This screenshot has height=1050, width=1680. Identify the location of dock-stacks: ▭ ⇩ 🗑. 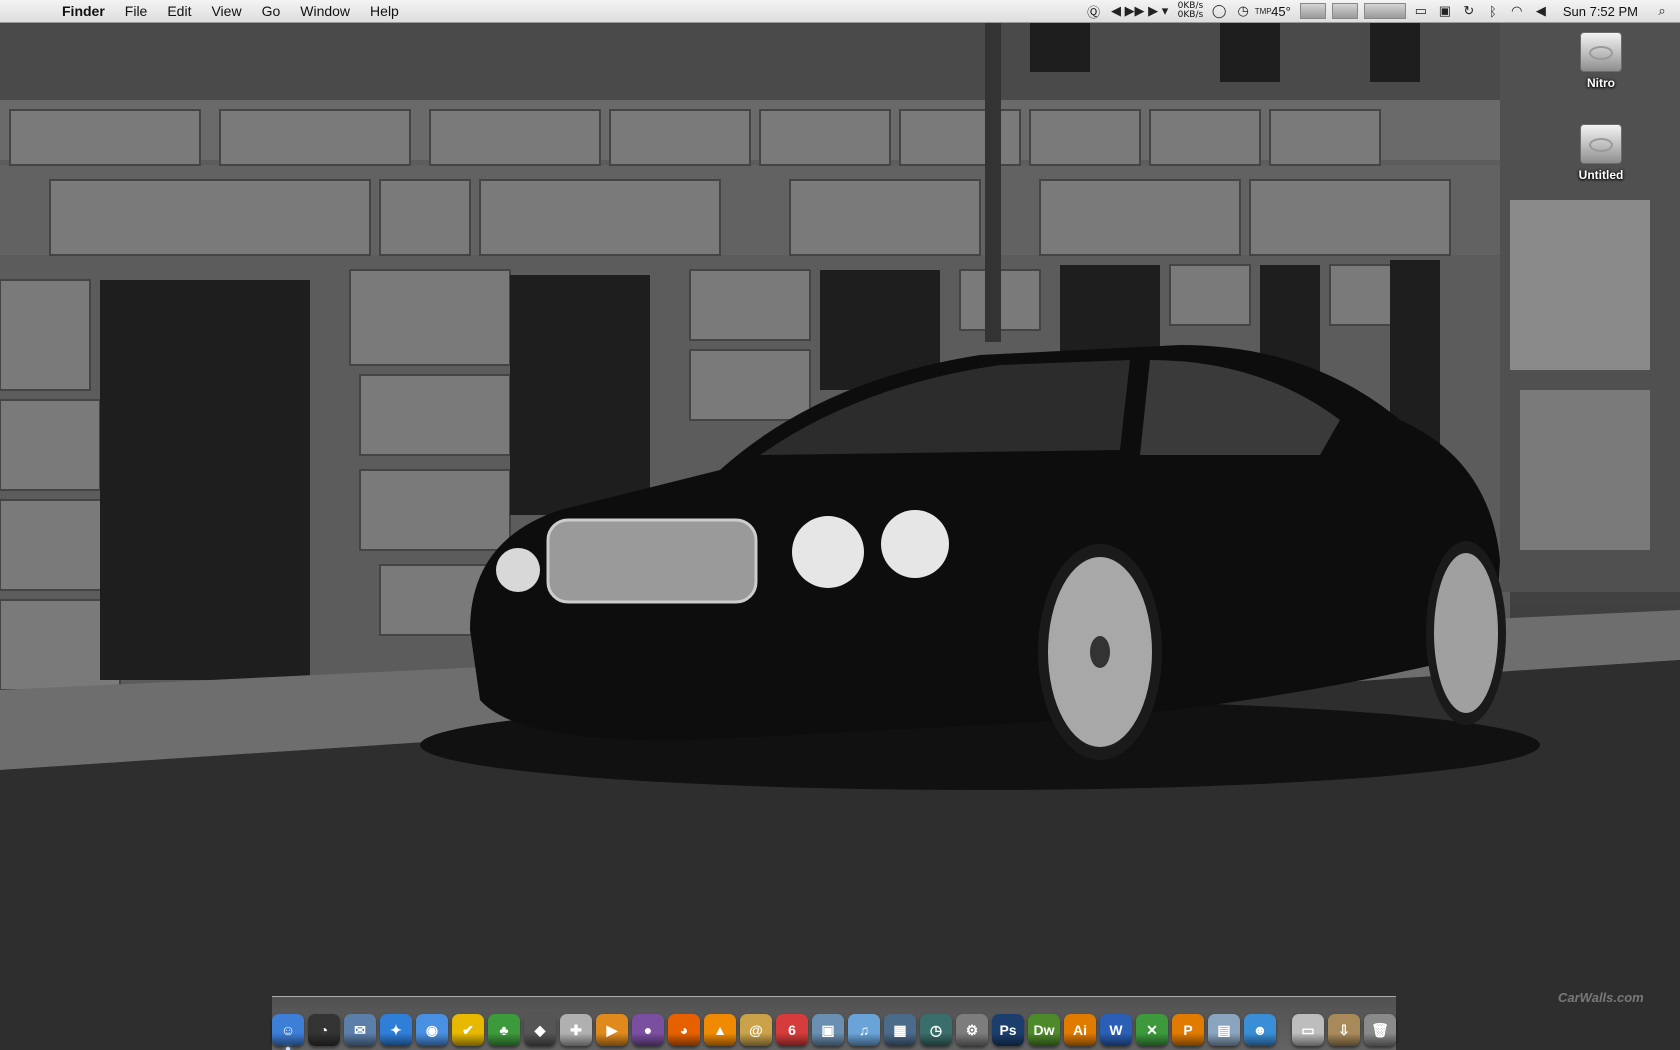
(1344, 1030).